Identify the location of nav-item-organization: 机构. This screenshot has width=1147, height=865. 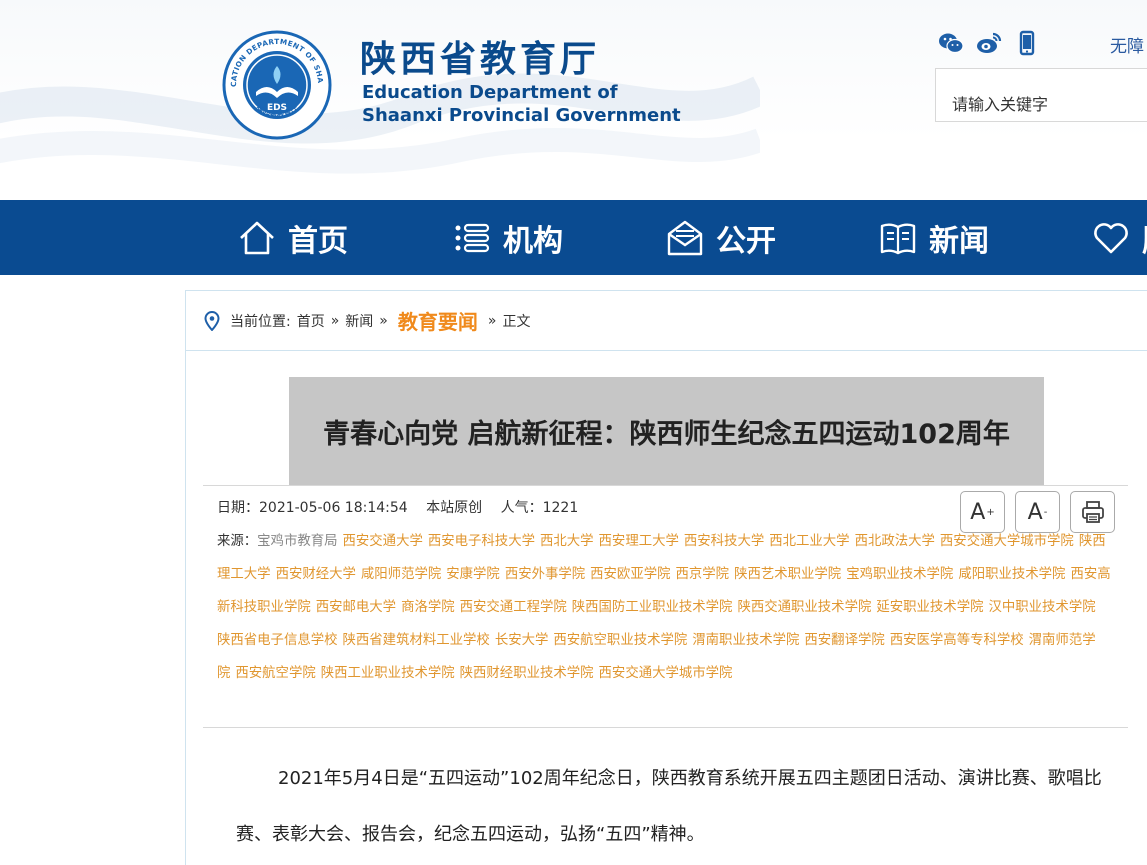
(508, 237).